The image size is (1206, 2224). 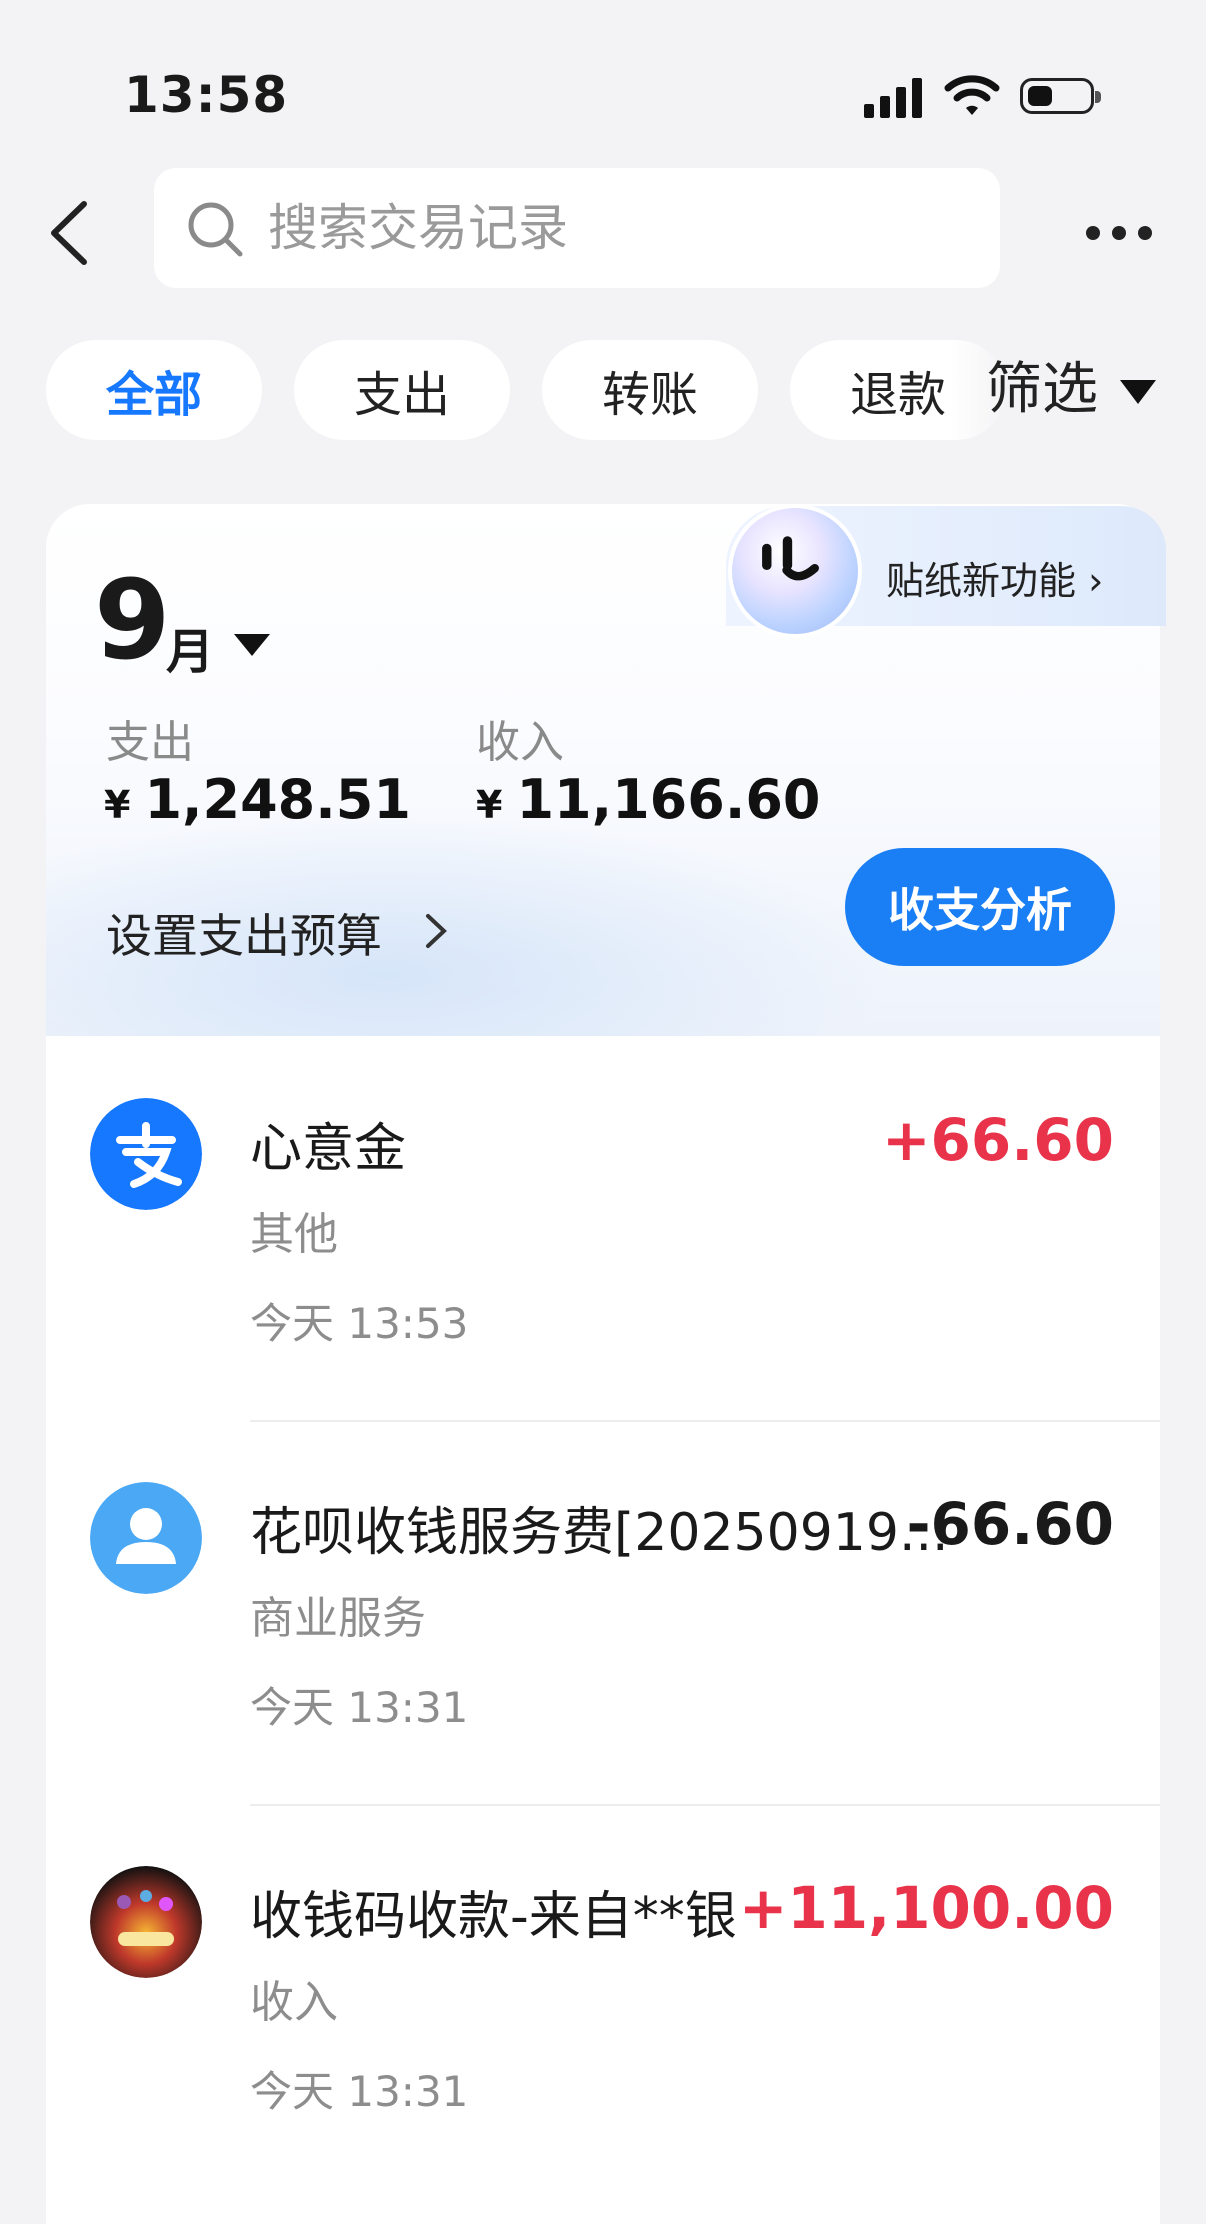 What do you see at coordinates (294, 1234) in the screenshot?
I see `transaction-category: 其他` at bounding box center [294, 1234].